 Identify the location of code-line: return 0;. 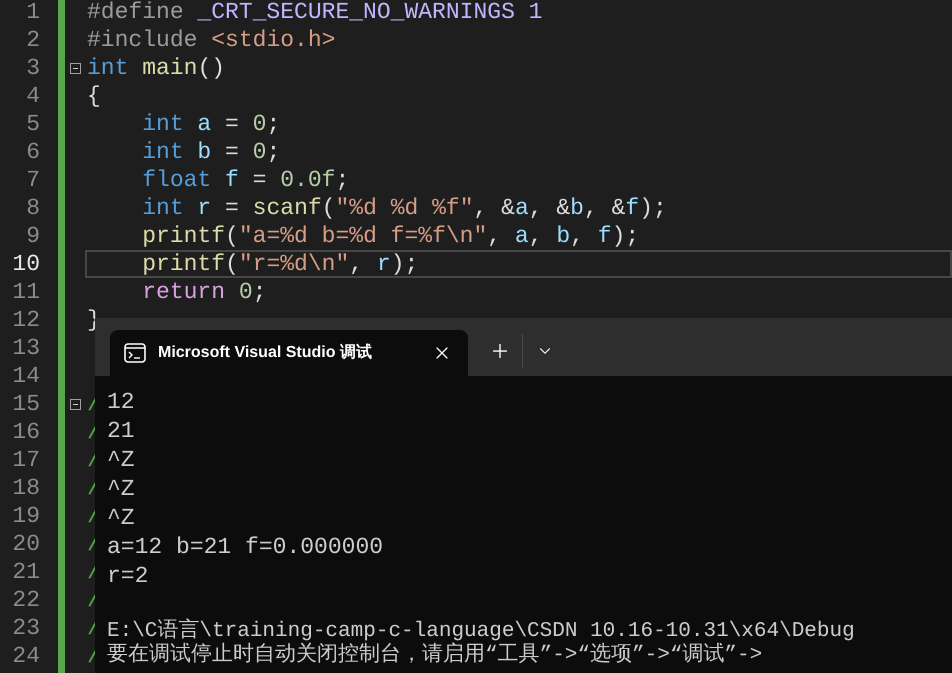
(203, 292).